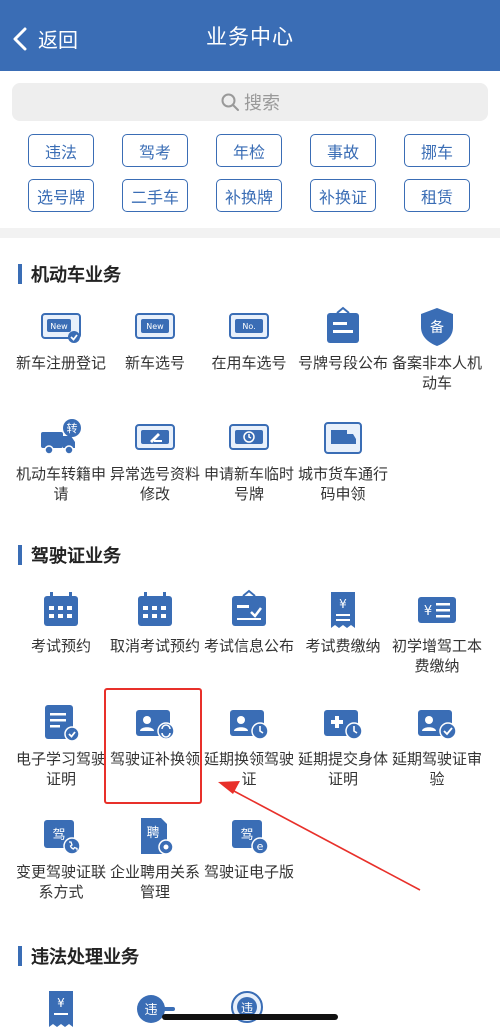 This screenshot has height=1031, width=500. I want to click on service-truck-pass-code: 城市货车通行码申领, so click(343, 460).